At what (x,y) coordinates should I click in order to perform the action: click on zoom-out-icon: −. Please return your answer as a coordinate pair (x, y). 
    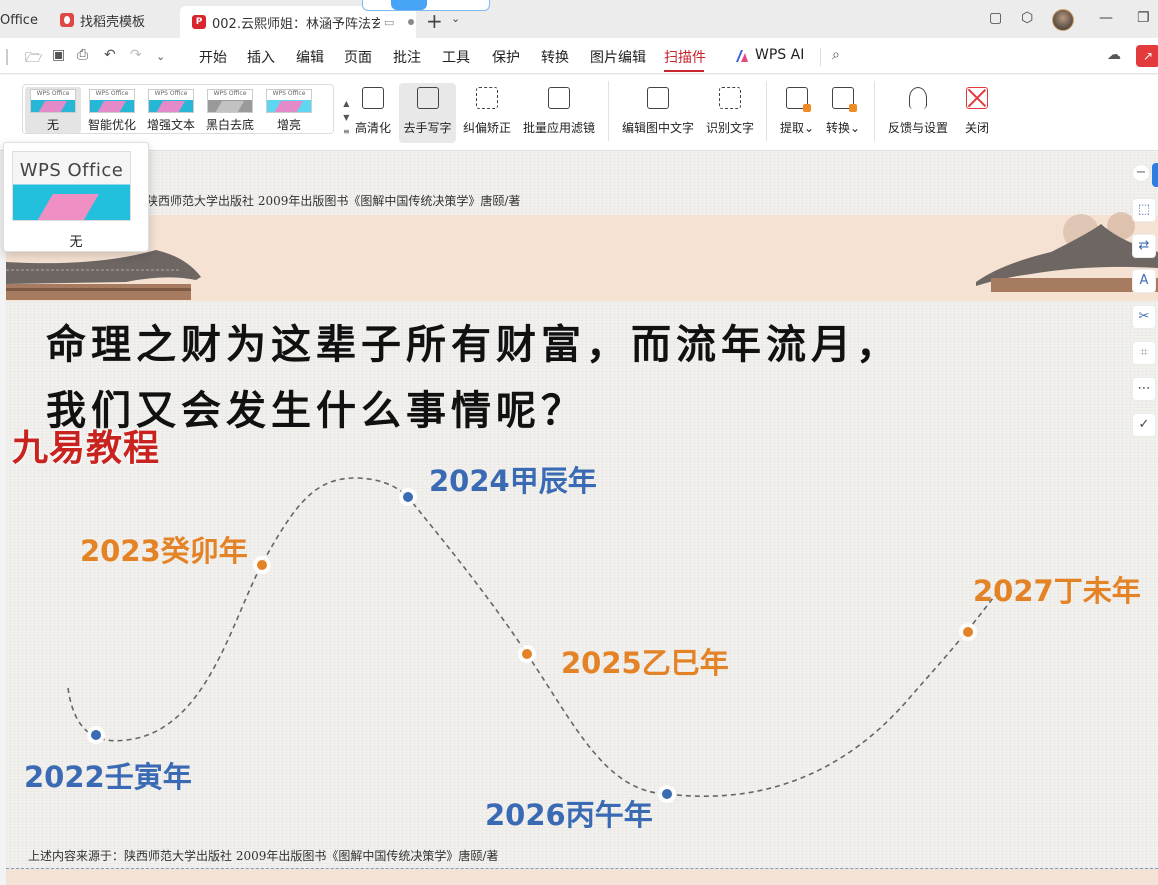
    Looking at the image, I should click on (1141, 173).